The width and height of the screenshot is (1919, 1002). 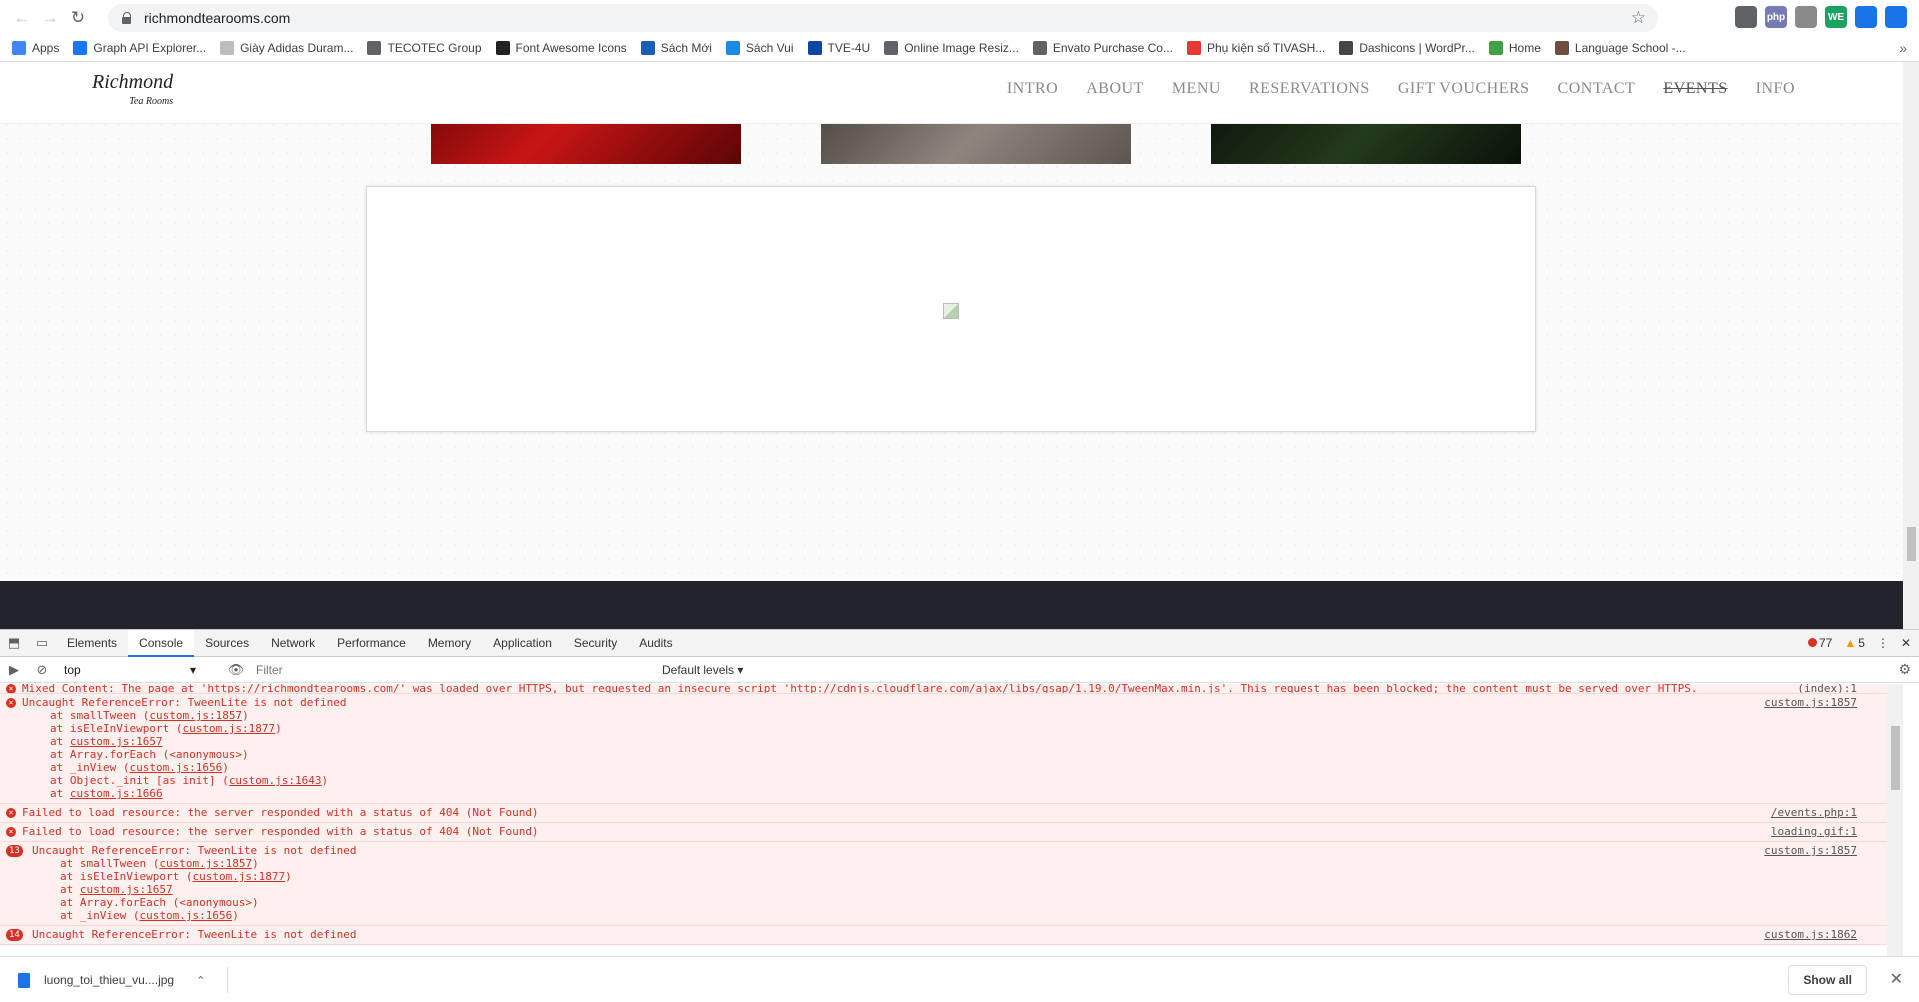 I want to click on context-select: top ▾, so click(x=130, y=670).